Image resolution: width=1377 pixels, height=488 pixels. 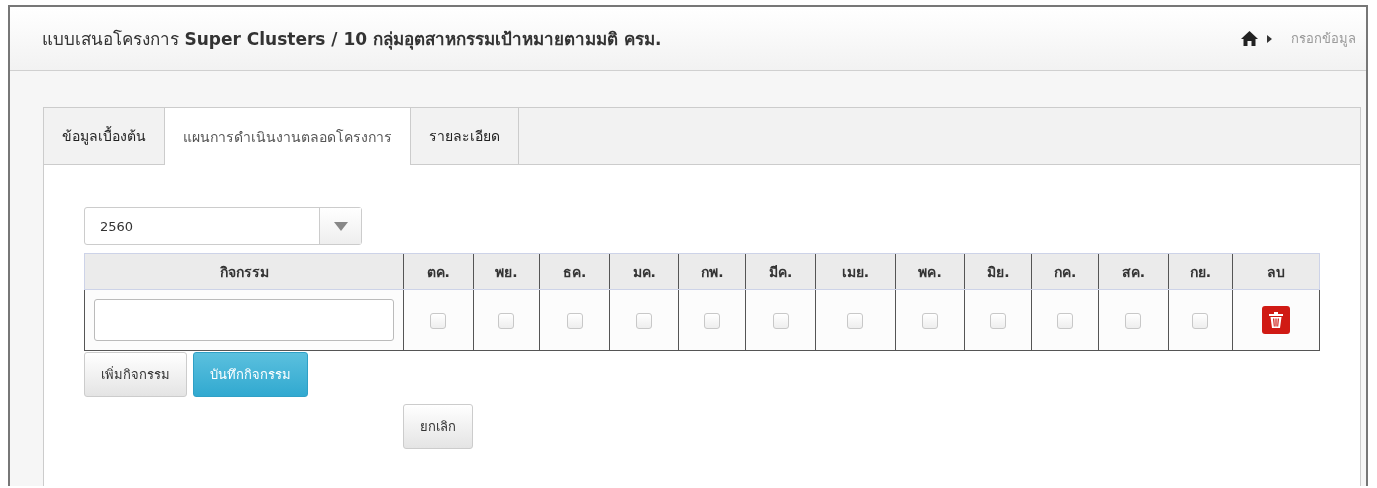 What do you see at coordinates (135, 374) in the screenshot?
I see `add-activity-button: เพิ่มกิจกรรม` at bounding box center [135, 374].